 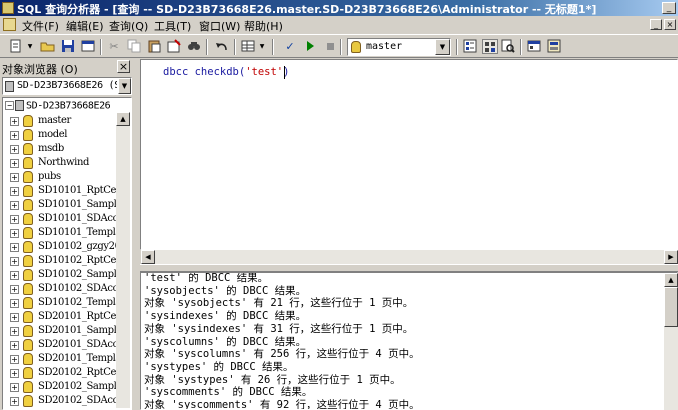 I want to click on menu-query: 查询(Q), so click(x=128, y=26).